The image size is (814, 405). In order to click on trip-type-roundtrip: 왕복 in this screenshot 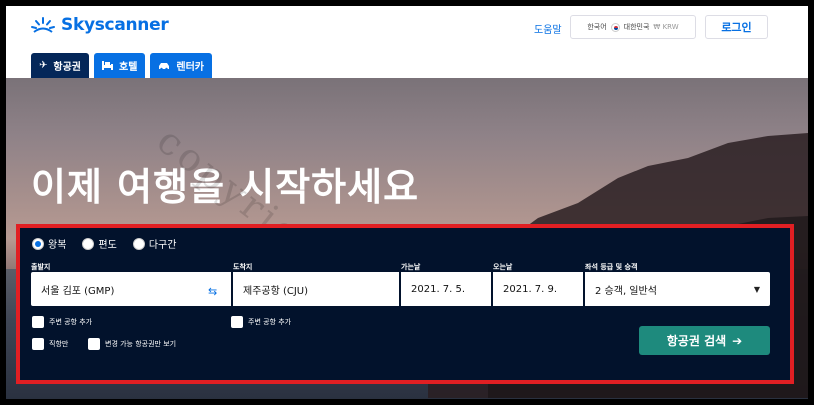, I will do `click(49, 243)`.